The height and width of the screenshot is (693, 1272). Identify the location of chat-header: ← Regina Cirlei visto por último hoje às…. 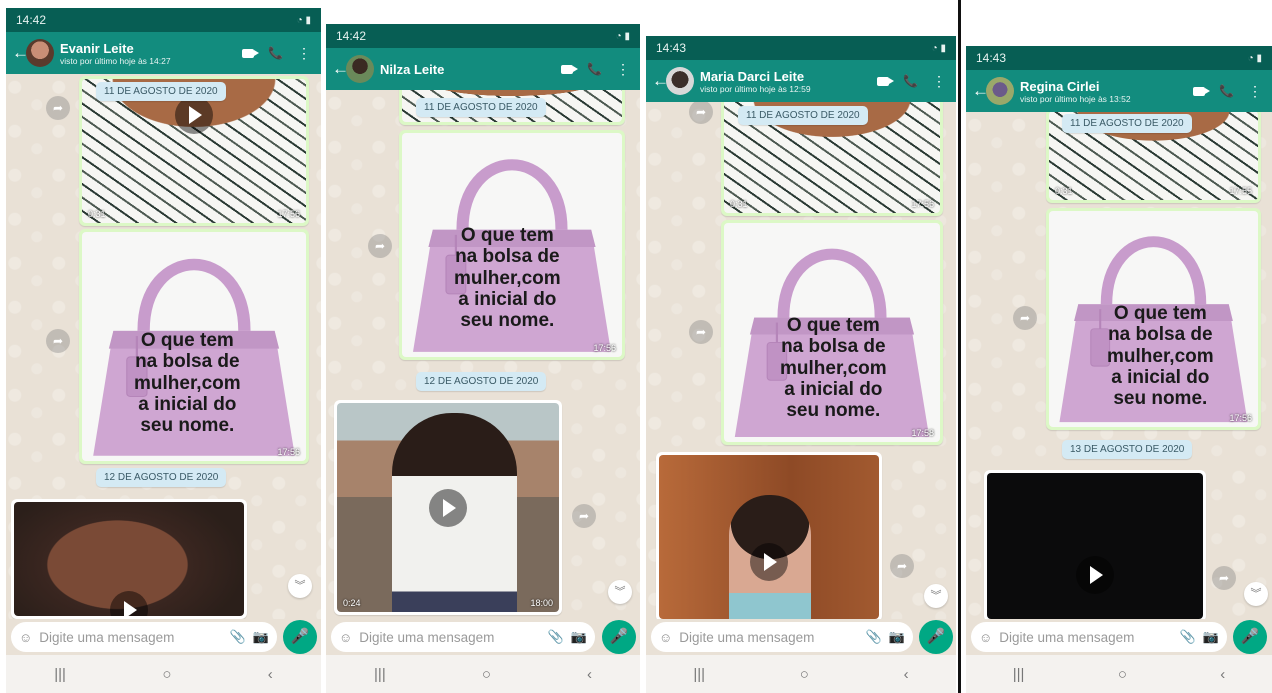
(1119, 91).